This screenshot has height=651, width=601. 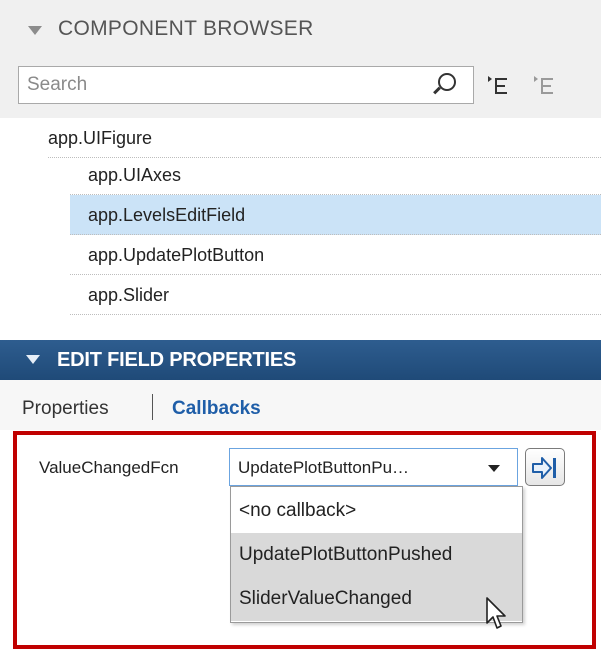 What do you see at coordinates (376, 511) in the screenshot?
I see `option-no-callback: <no callback>` at bounding box center [376, 511].